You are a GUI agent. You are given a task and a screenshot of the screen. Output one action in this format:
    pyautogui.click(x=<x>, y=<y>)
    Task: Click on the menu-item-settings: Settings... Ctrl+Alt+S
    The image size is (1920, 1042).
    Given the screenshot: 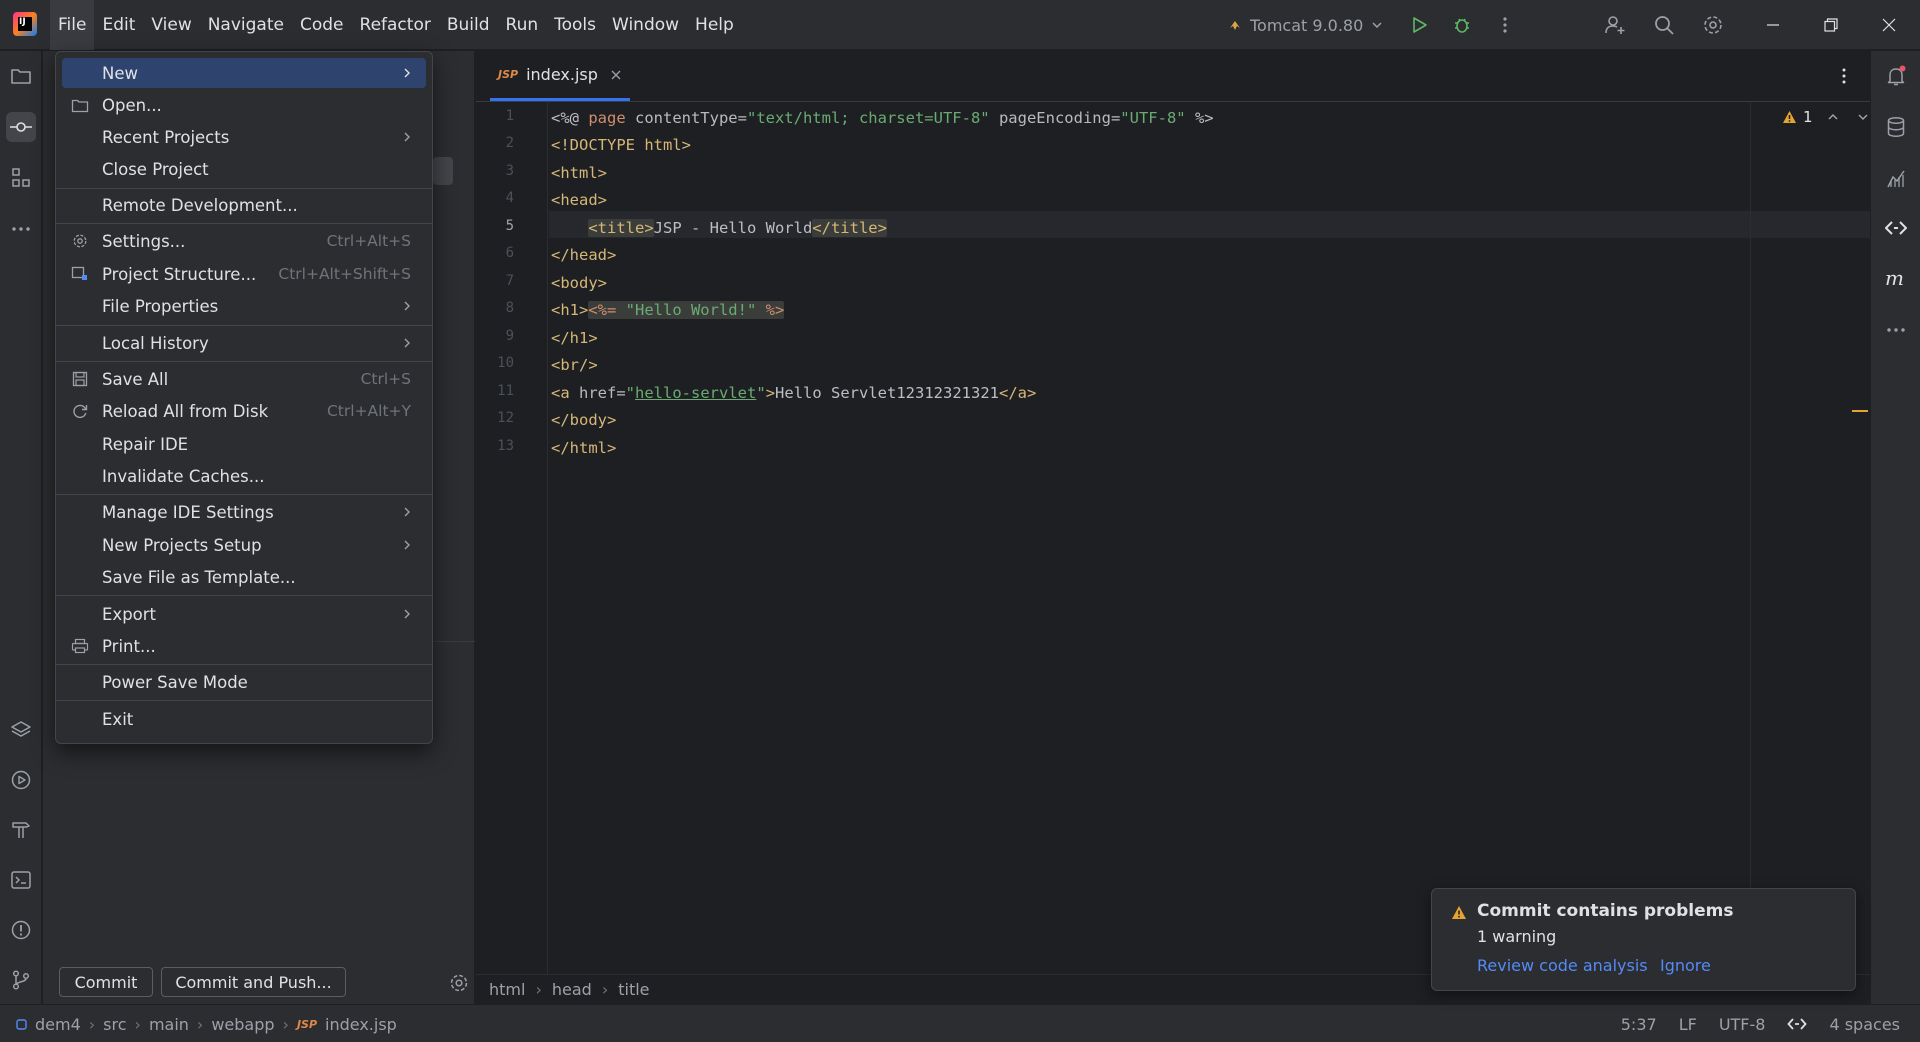 What is the action you would take?
    pyautogui.click(x=244, y=241)
    